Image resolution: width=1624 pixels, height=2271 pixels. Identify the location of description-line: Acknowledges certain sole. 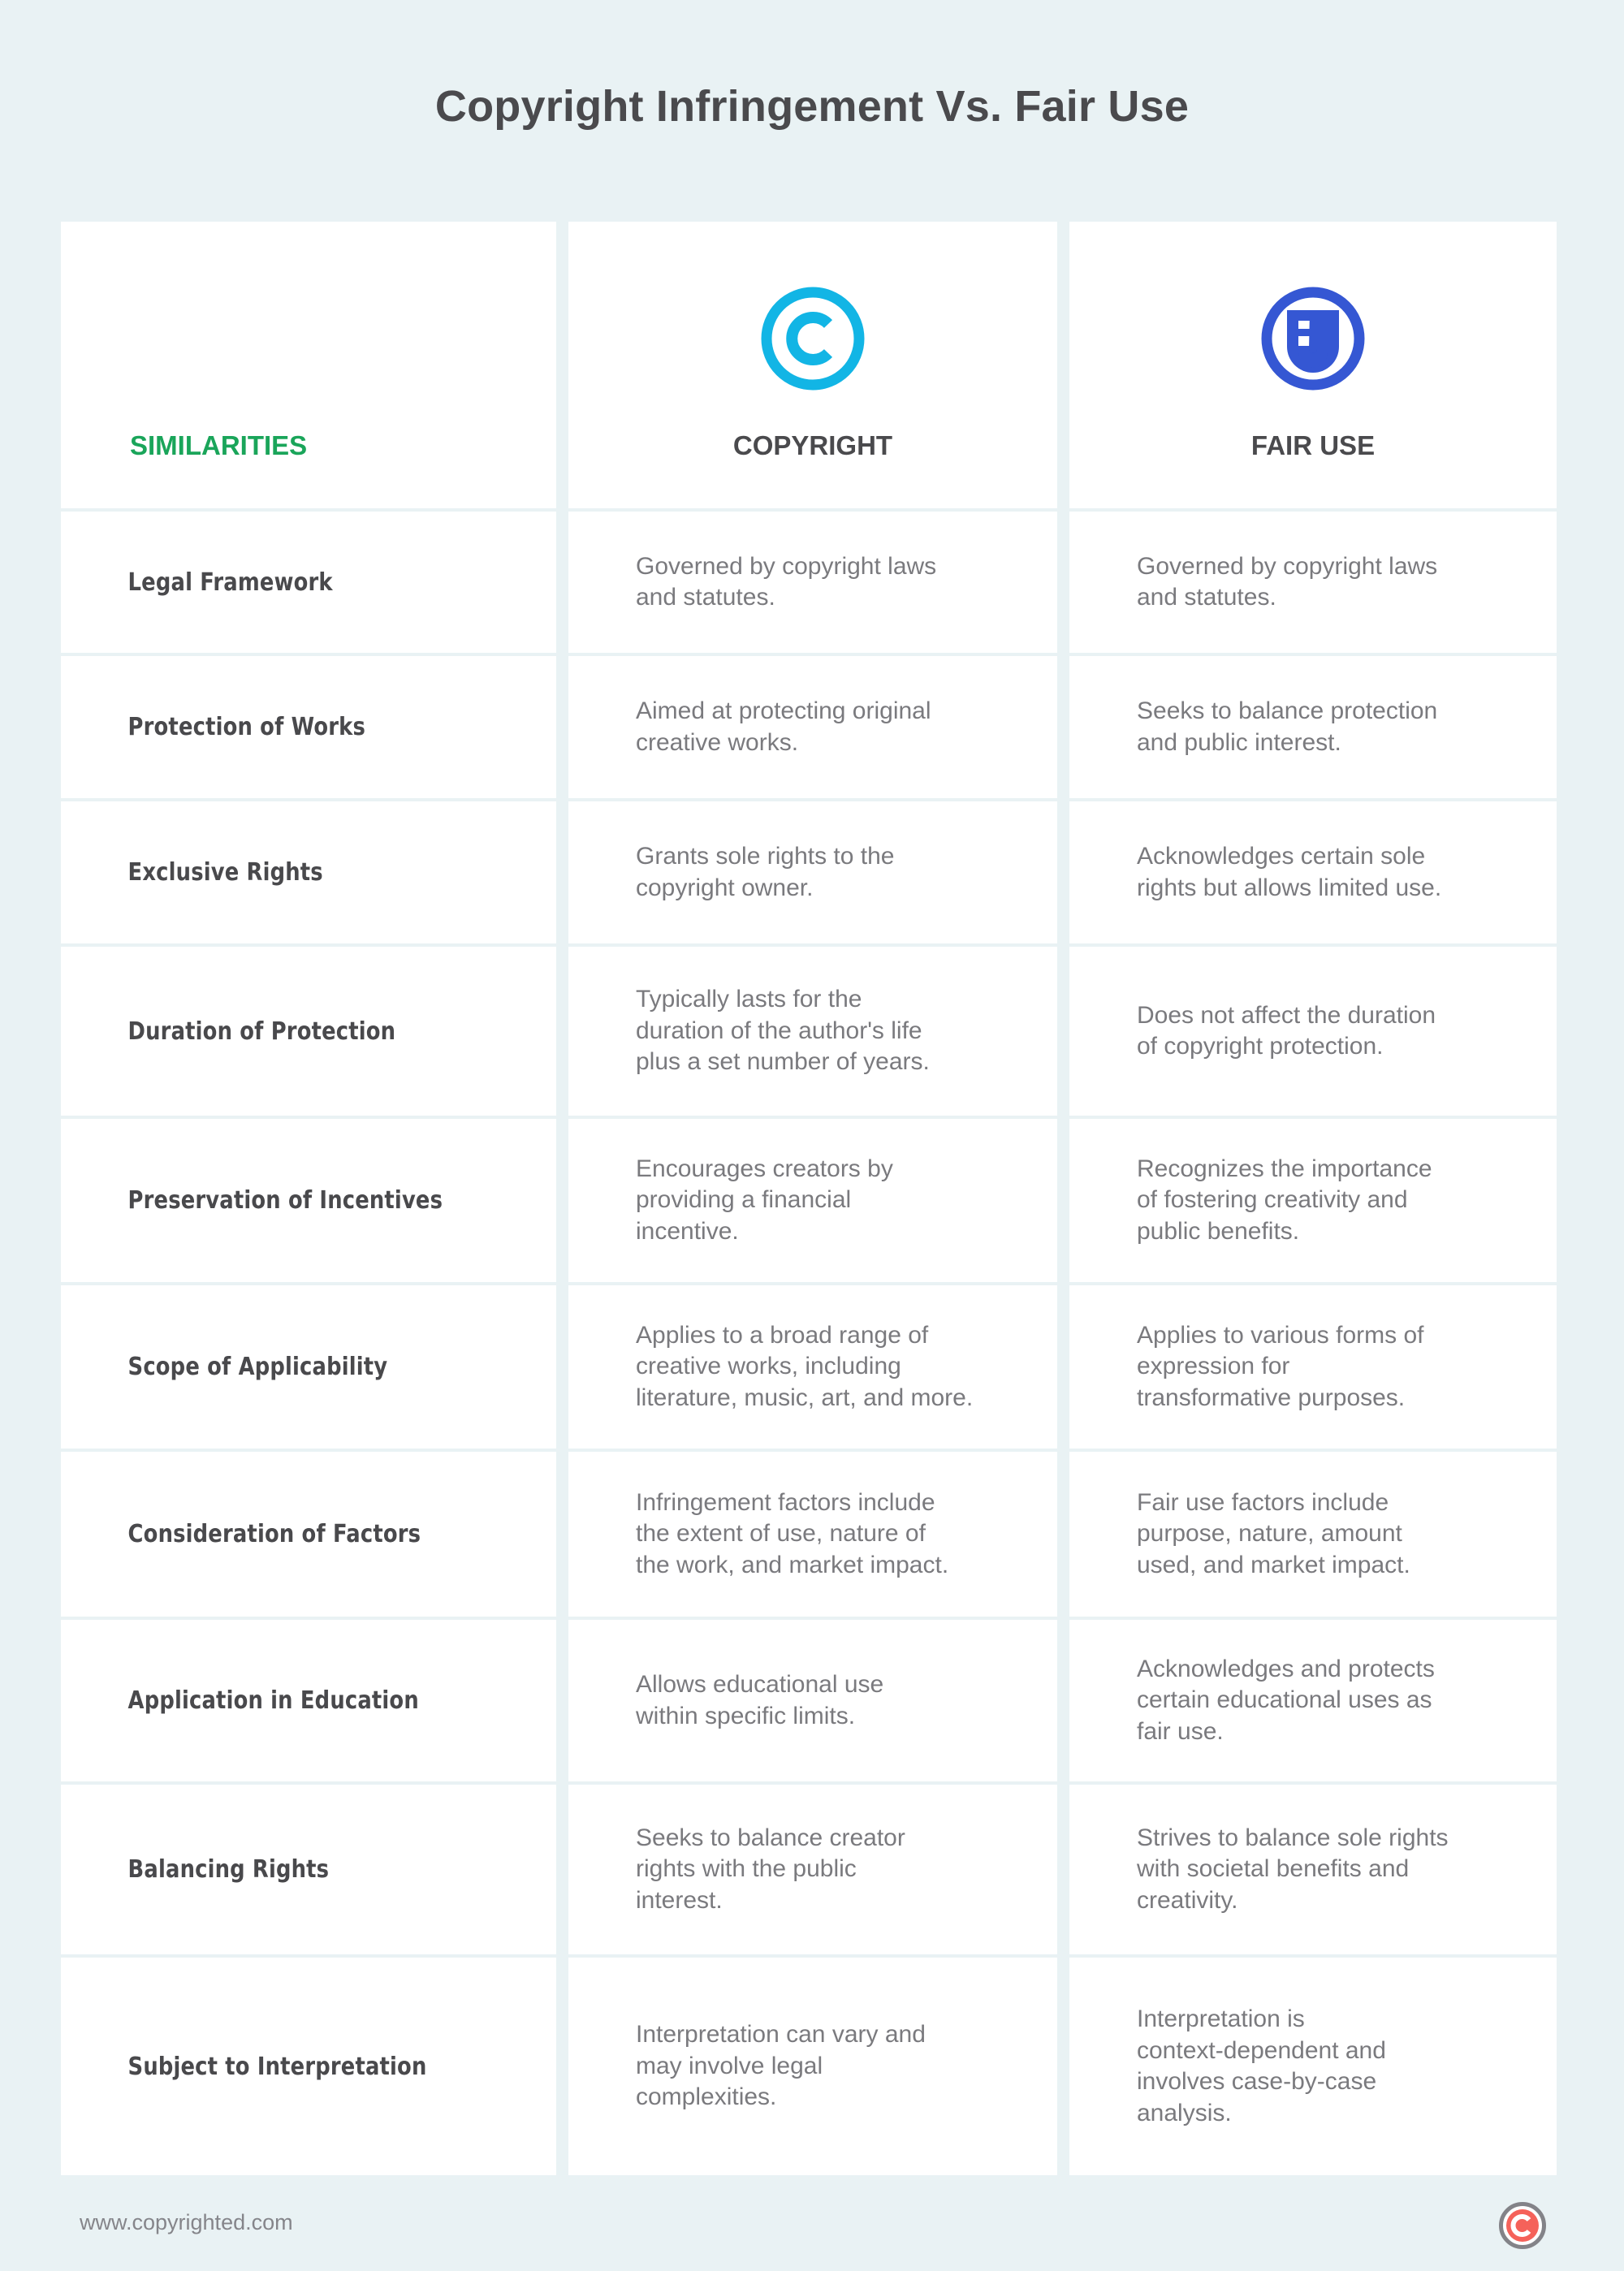
(1282, 856).